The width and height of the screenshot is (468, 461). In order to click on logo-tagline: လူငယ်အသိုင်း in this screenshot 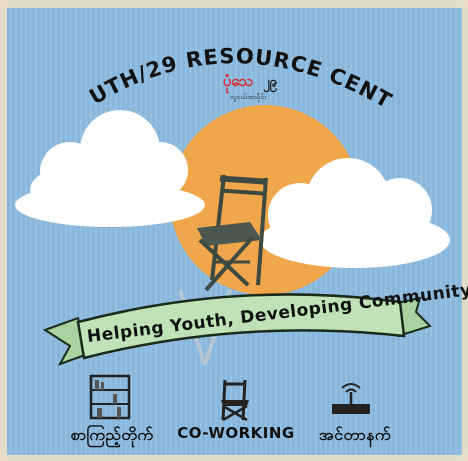, I will do `click(248, 97)`.